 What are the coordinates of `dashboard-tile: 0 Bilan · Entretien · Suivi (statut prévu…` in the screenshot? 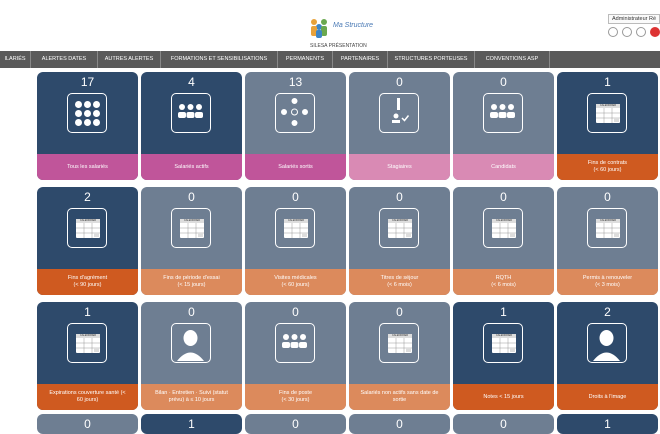 It's located at (191, 356).